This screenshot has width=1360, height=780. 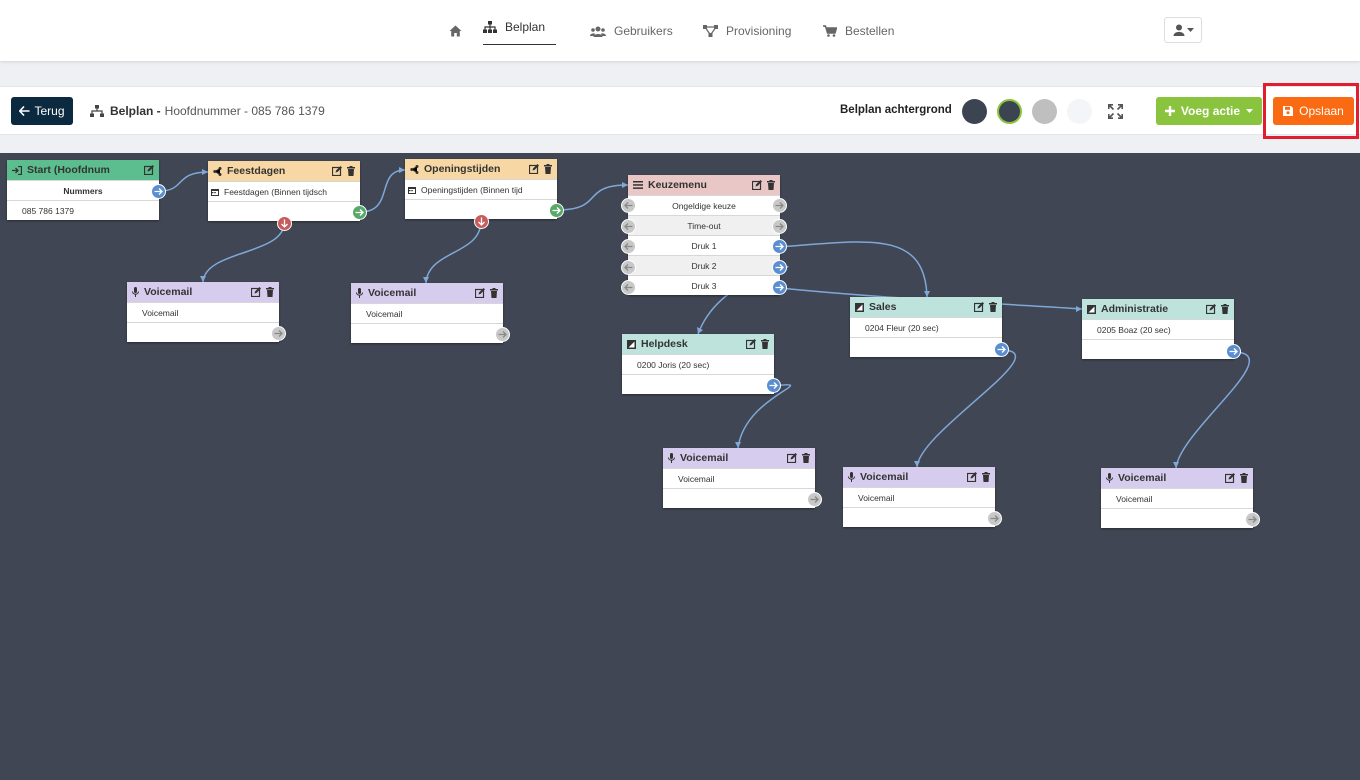 I want to click on node-start: Start (Hoofdnum Nummers 085 786 1379, so click(x=83, y=190).